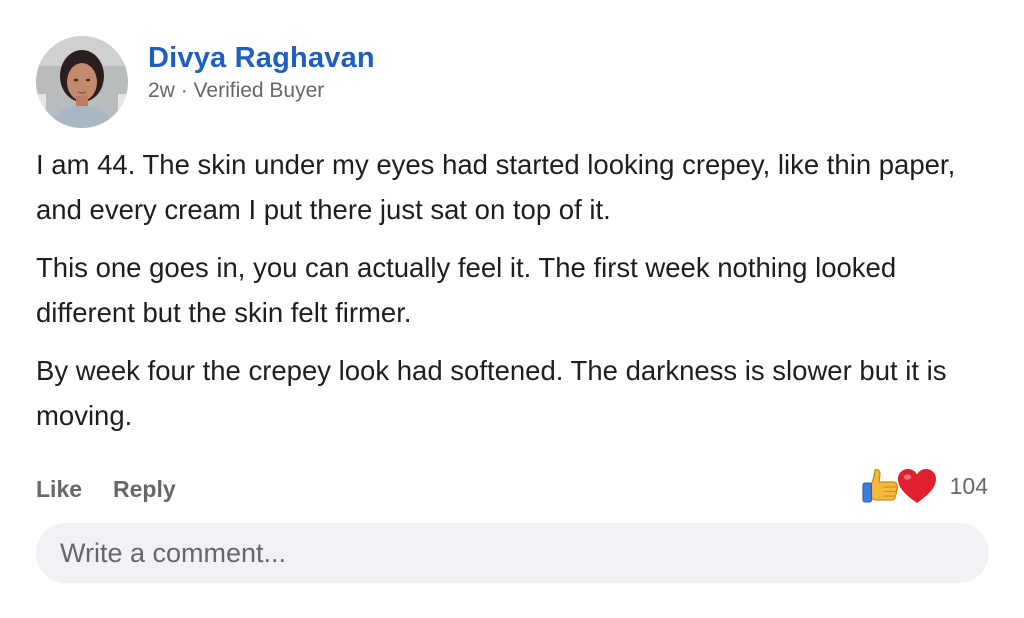 Image resolution: width=1024 pixels, height=618 pixels. Describe the element at coordinates (968, 486) in the screenshot. I see `reaction-count: 104` at that location.